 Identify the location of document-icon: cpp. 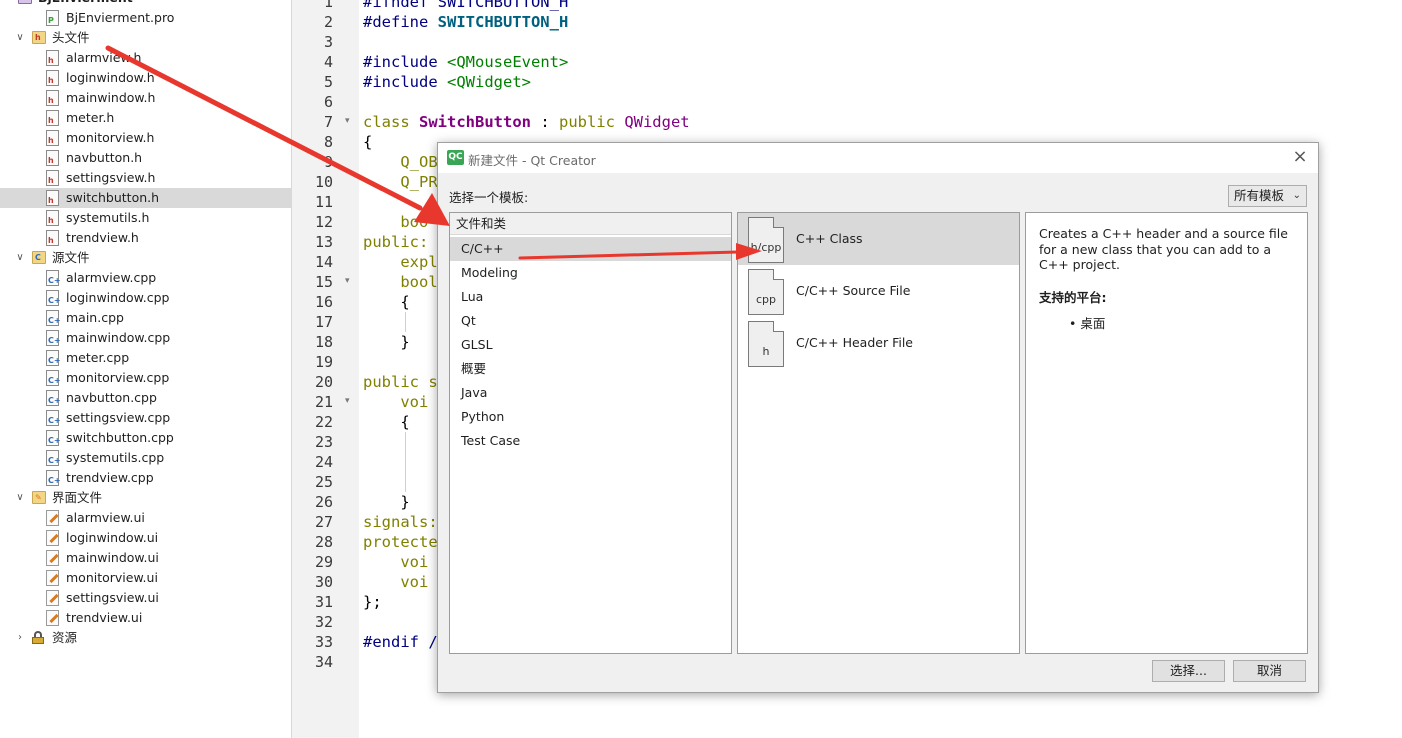
(766, 292).